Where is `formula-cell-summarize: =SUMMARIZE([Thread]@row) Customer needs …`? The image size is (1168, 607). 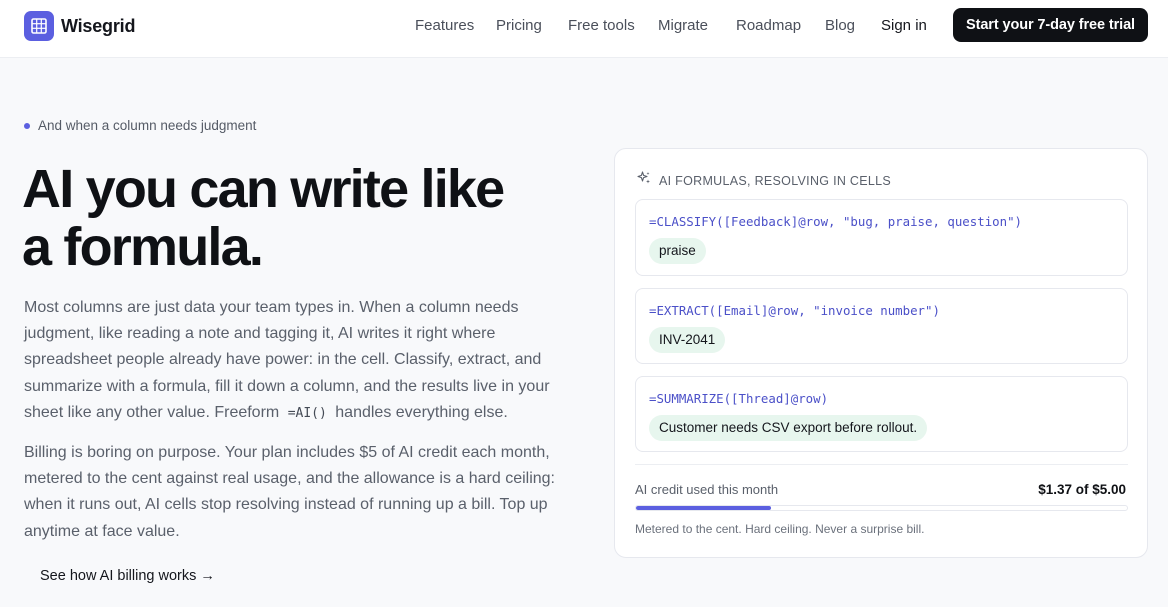
formula-cell-summarize: =SUMMARIZE([Thread]@row) Customer needs … is located at coordinates (881, 414).